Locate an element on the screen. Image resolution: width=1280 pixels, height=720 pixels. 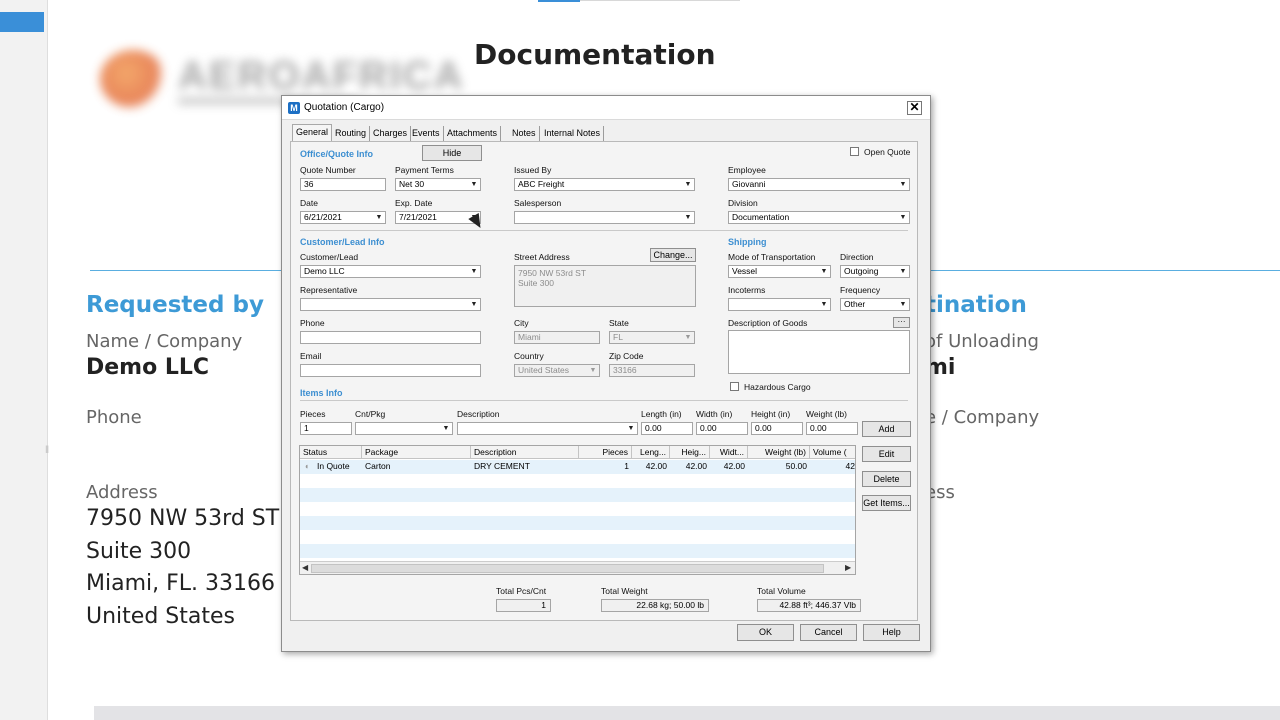
horizontal-scrollbar: ◀ ▶ is located at coordinates (577, 567).